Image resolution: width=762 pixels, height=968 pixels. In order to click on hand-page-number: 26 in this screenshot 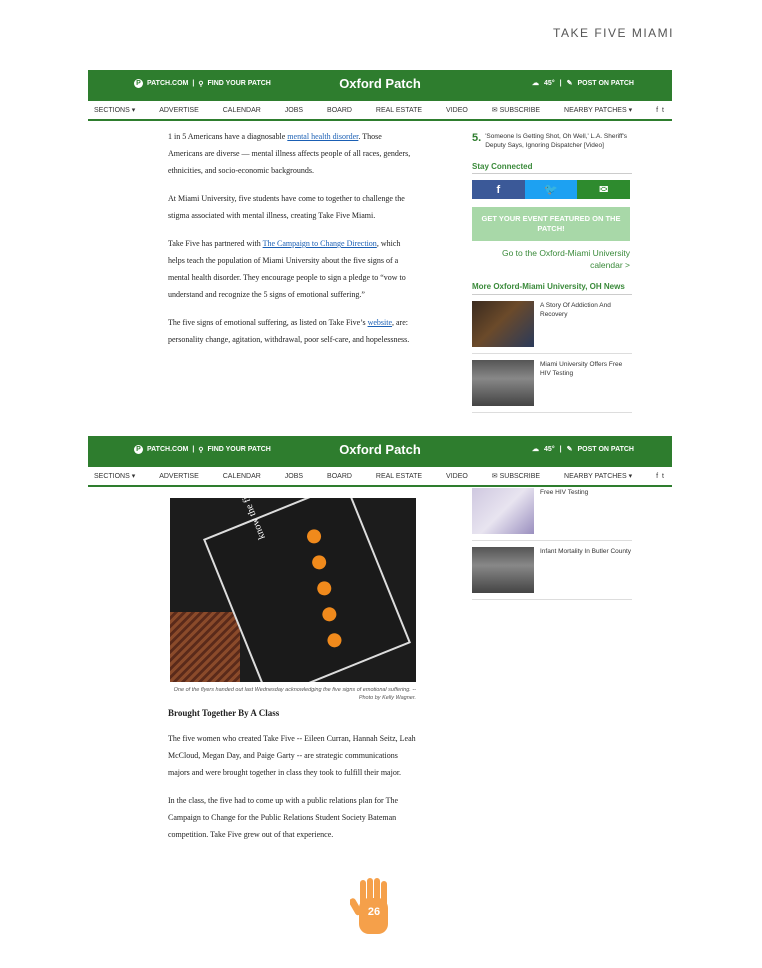, I will do `click(373, 907)`.